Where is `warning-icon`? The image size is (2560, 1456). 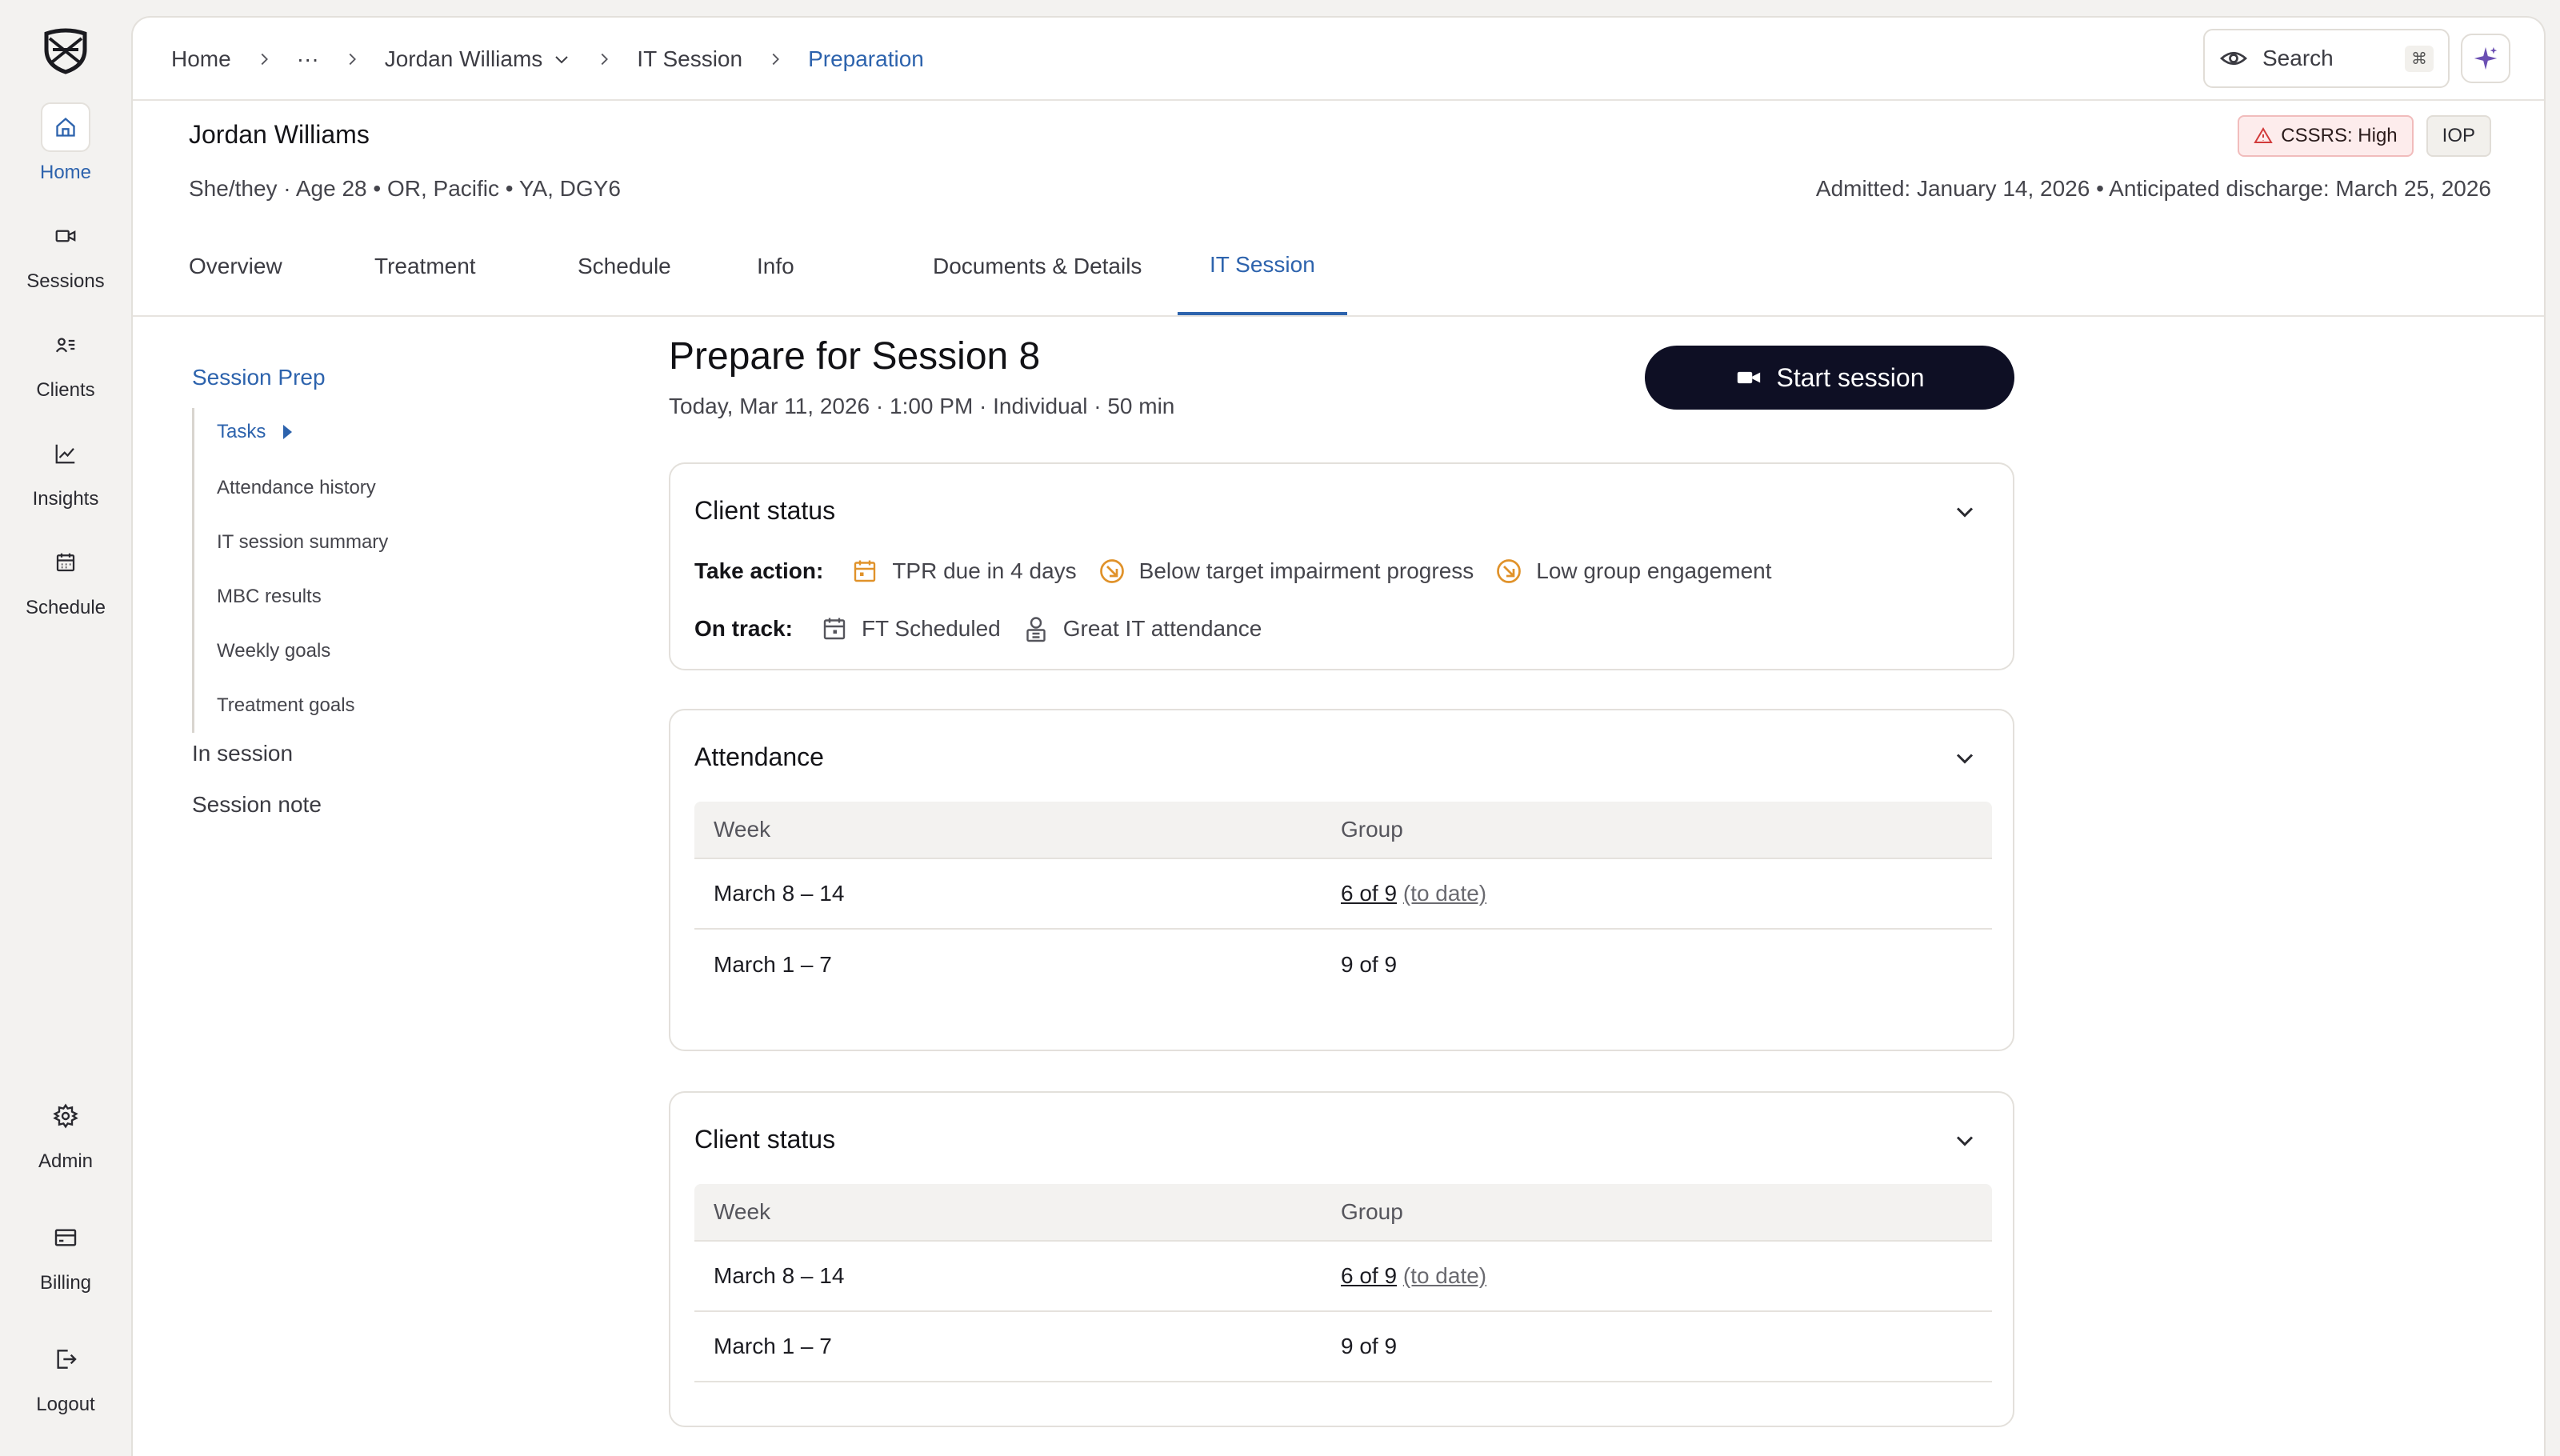
warning-icon is located at coordinates (2264, 136).